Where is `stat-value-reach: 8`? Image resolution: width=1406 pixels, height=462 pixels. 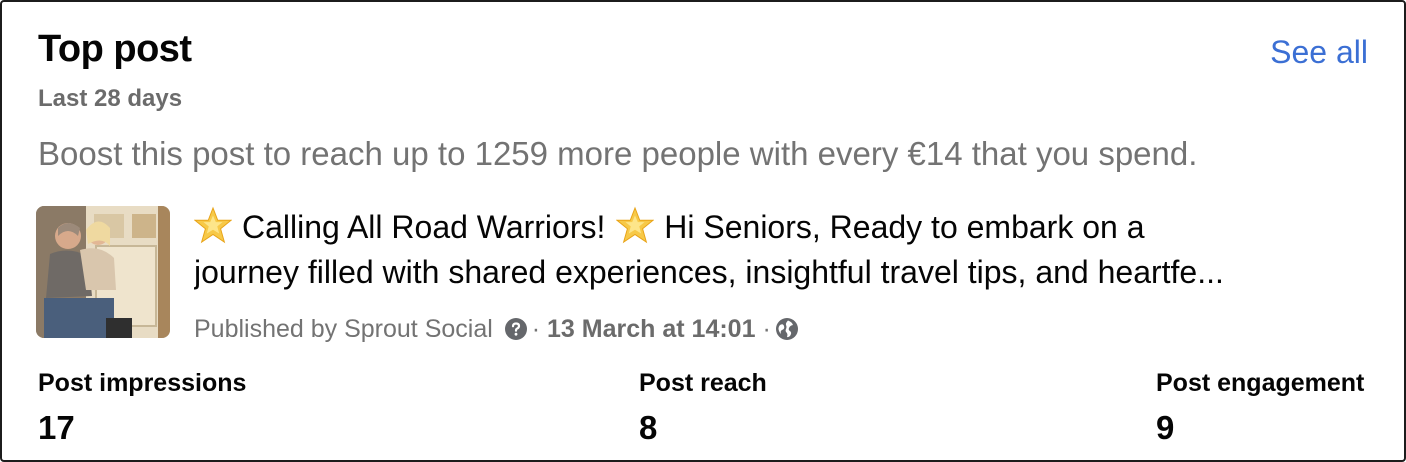 stat-value-reach: 8 is located at coordinates (648, 427).